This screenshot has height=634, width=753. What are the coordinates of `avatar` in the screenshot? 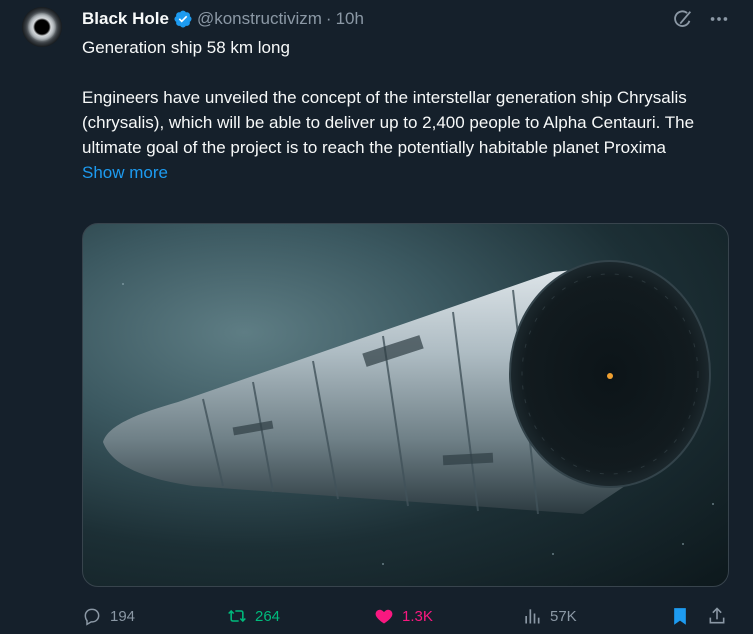 It's located at (42, 27).